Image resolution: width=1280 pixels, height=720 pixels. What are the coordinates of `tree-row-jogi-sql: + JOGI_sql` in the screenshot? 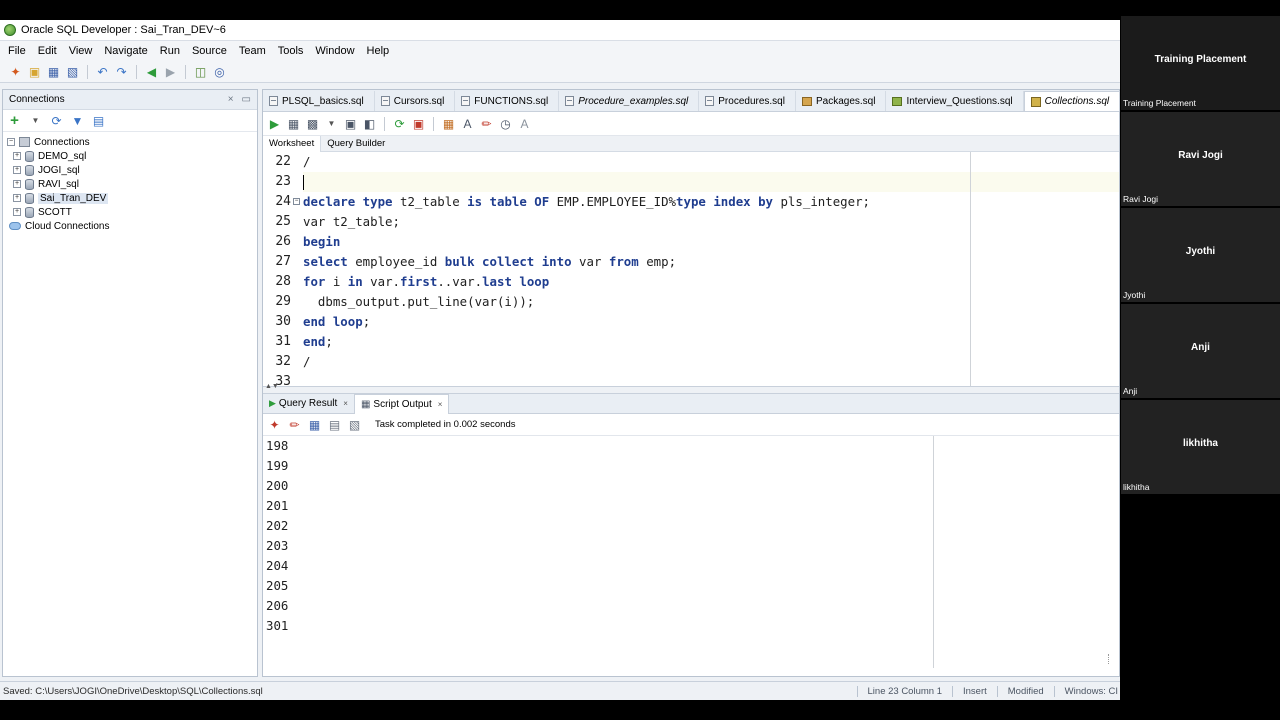 It's located at (130, 170).